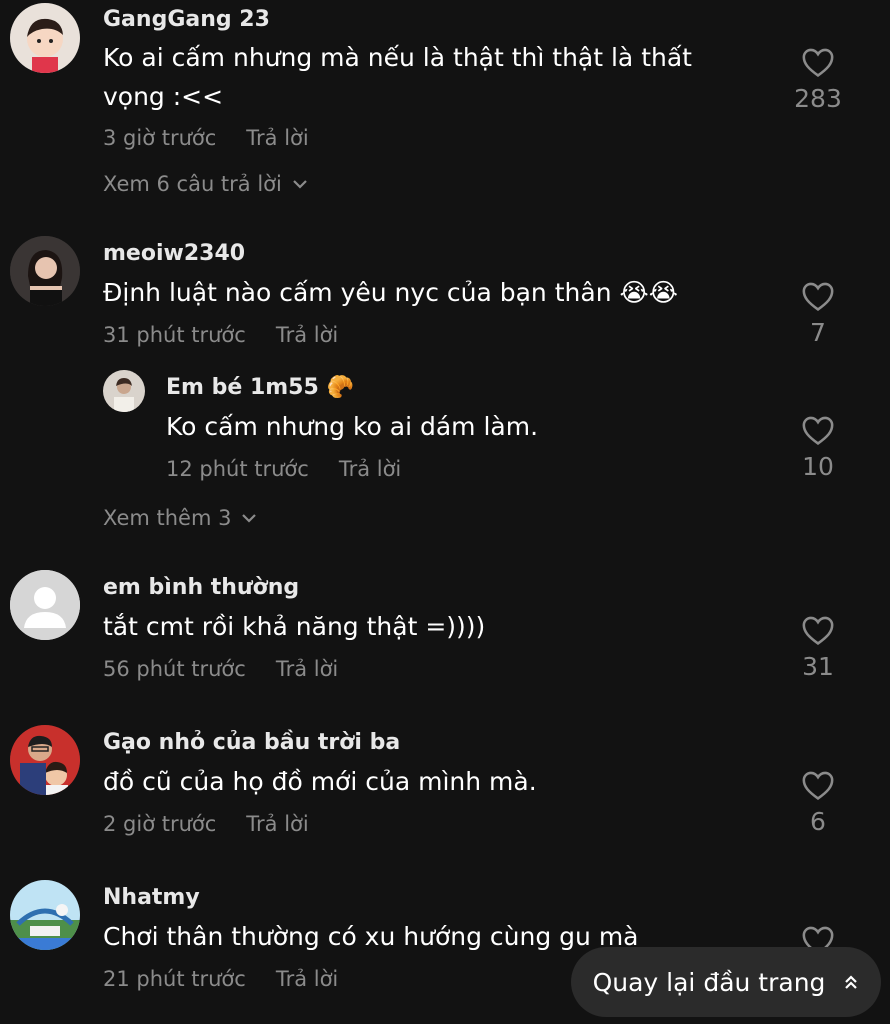 The width and height of the screenshot is (890, 1024). I want to click on double-chevron-up-icon, so click(851, 982).